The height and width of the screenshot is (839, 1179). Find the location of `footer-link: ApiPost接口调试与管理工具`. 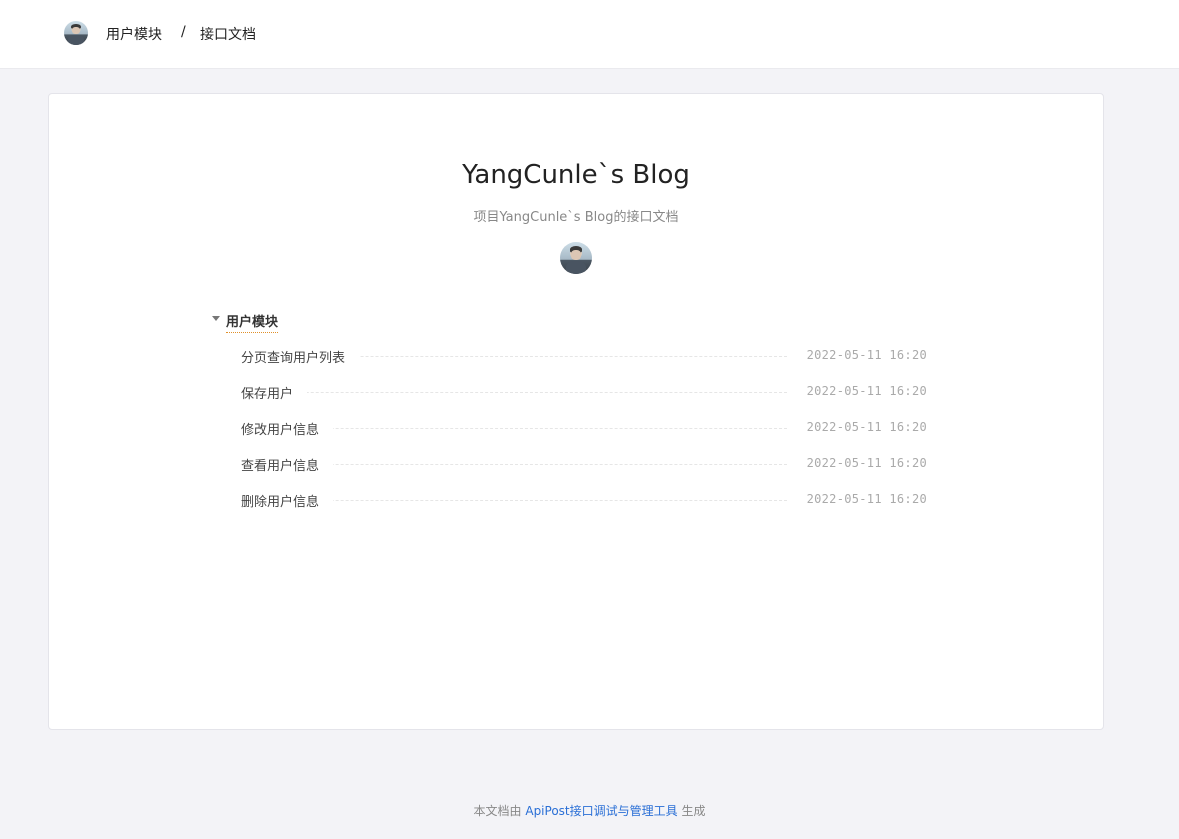

footer-link: ApiPost接口调试与管理工具 is located at coordinates (601, 811).